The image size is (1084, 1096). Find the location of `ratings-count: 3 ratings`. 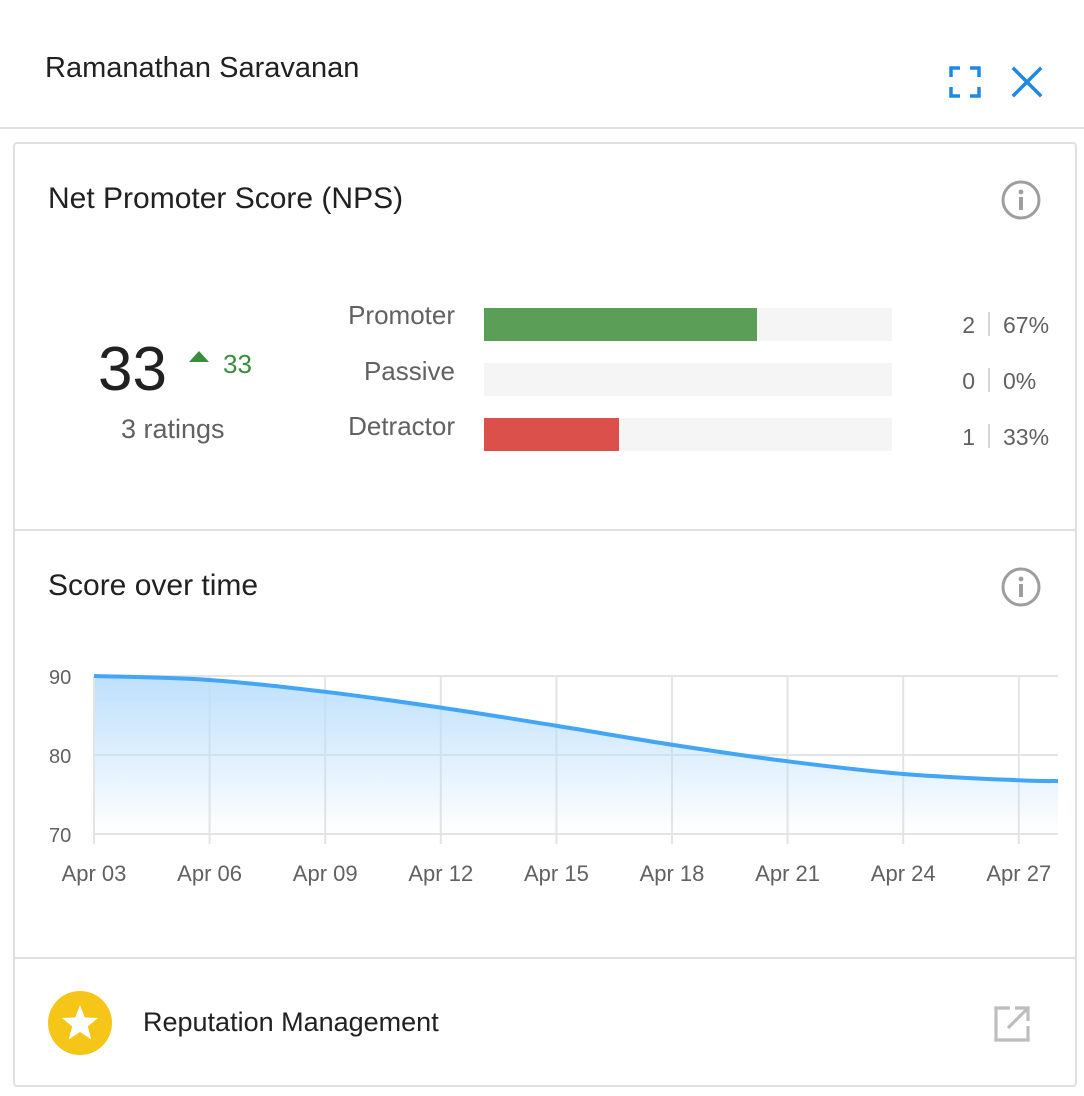

ratings-count: 3 ratings is located at coordinates (173, 429).